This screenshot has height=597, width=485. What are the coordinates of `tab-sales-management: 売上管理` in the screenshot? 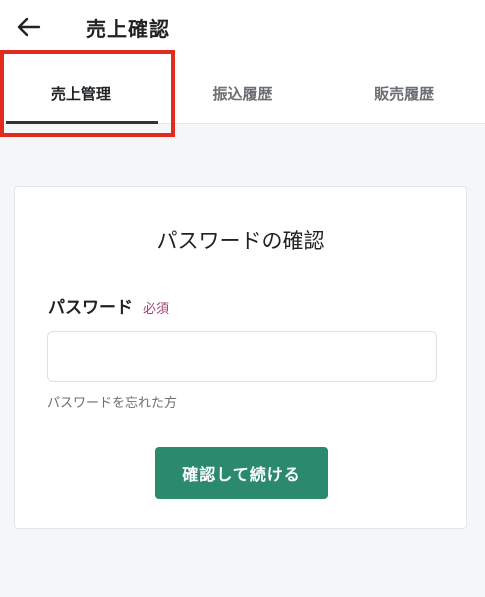 It's located at (81, 93).